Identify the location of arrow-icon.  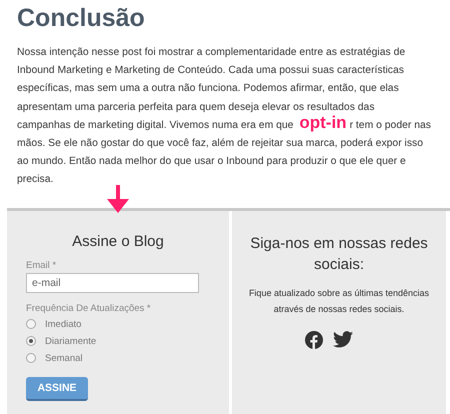
(118, 198).